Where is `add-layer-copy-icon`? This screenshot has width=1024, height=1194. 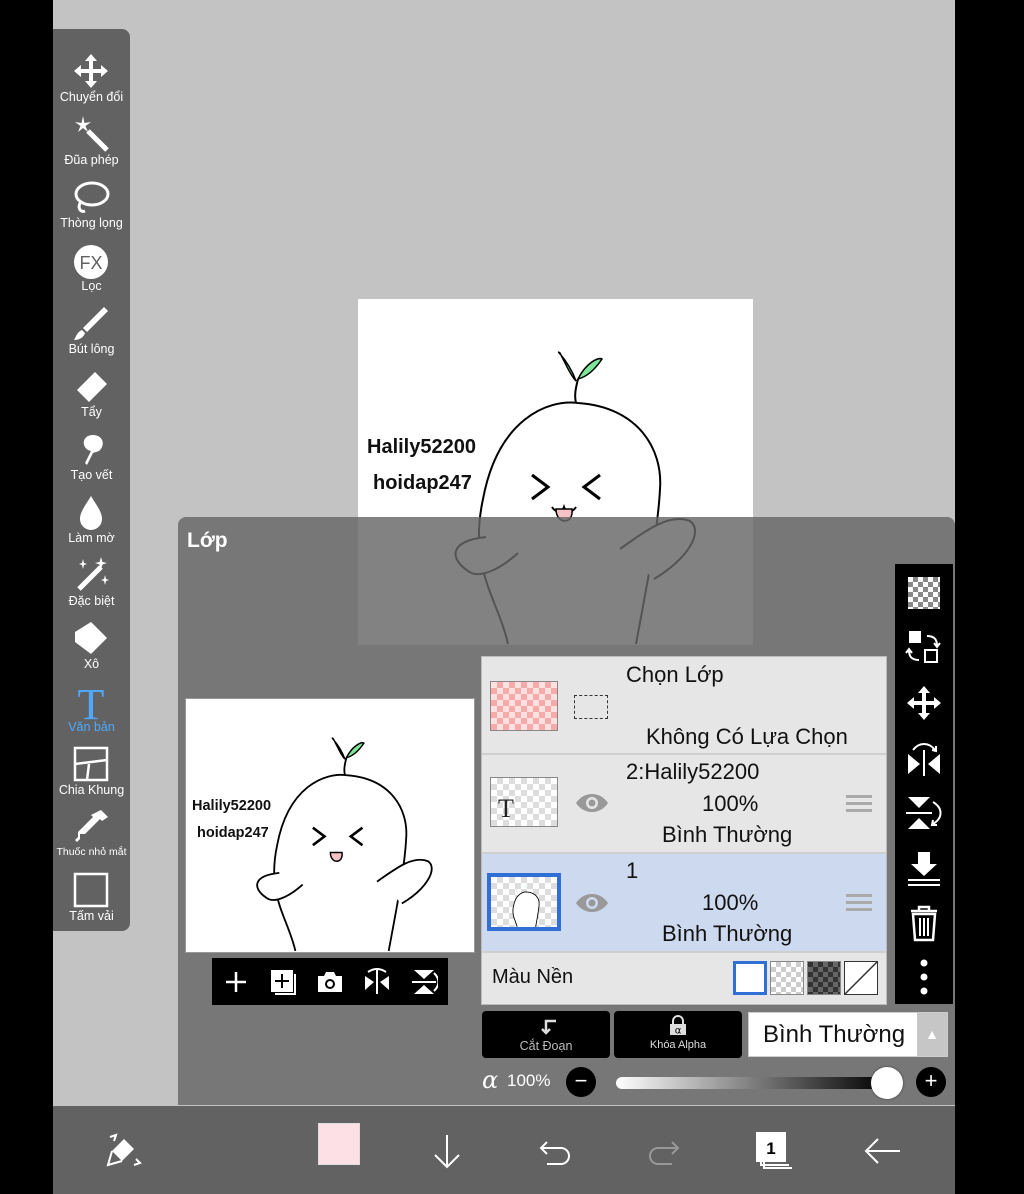
add-layer-copy-icon is located at coordinates (283, 982).